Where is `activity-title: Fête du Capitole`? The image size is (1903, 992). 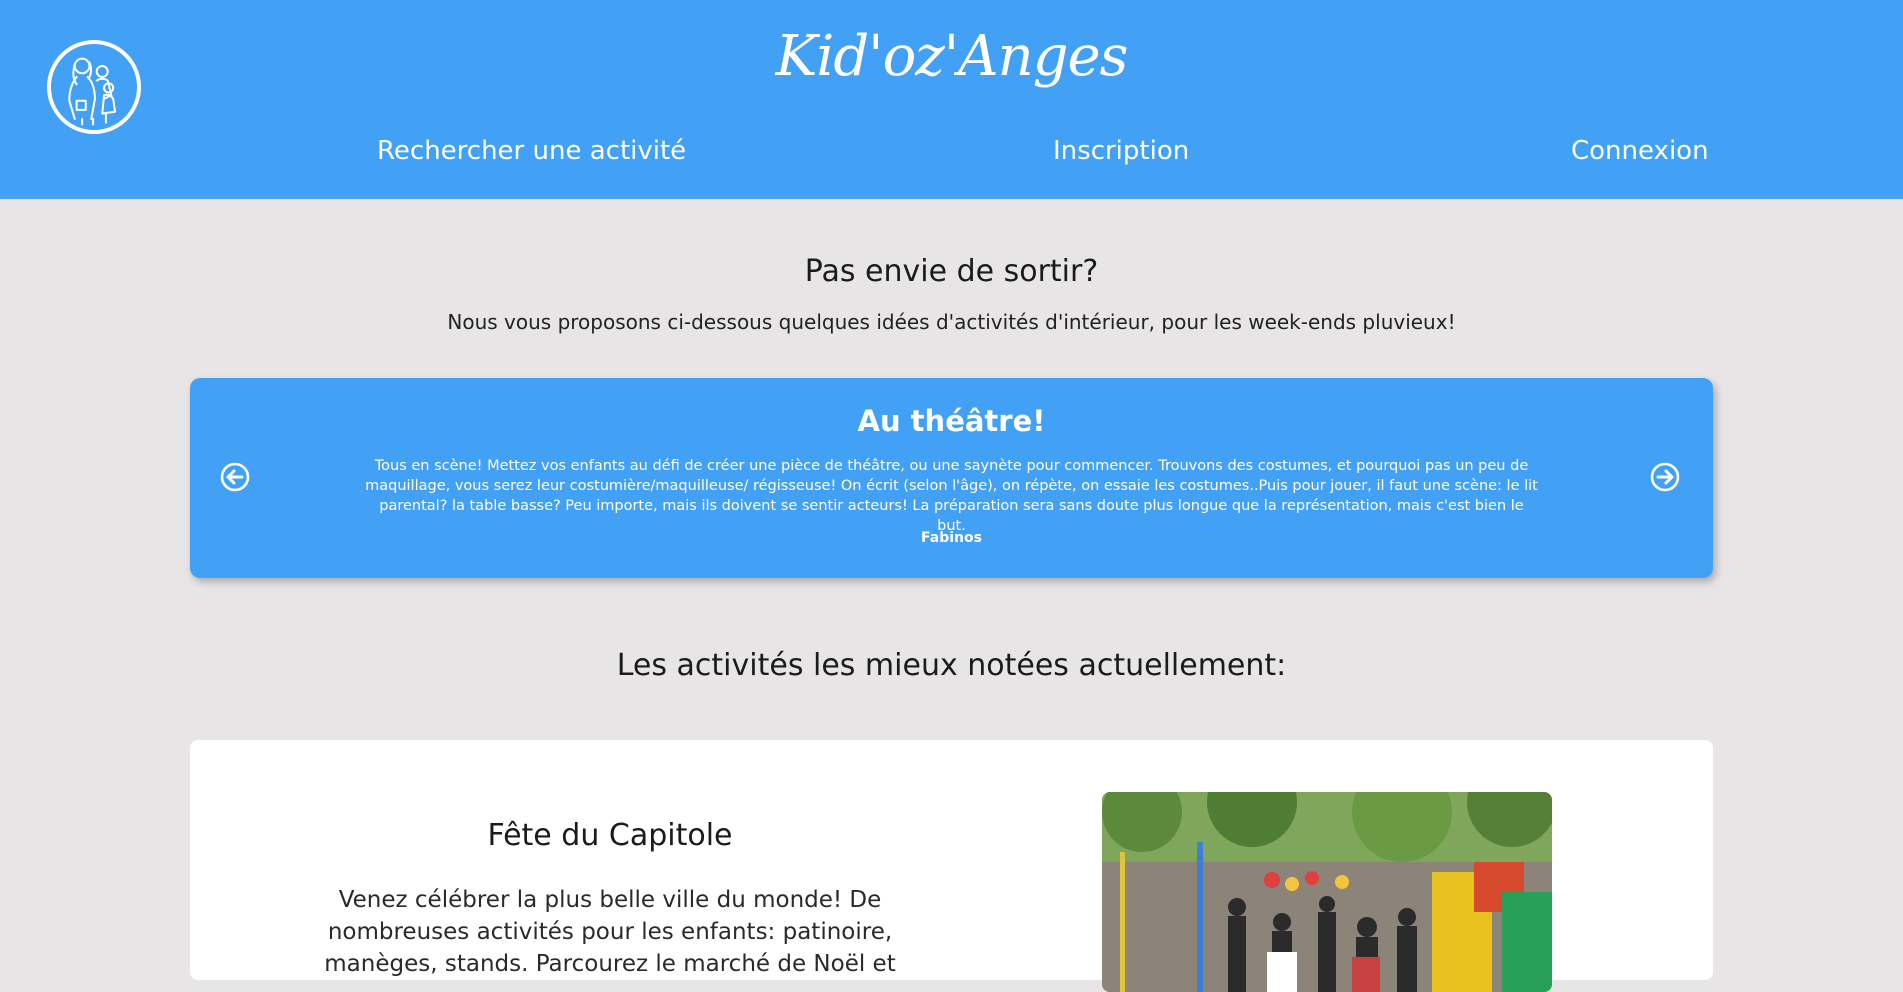 activity-title: Fête du Capitole is located at coordinates (610, 835).